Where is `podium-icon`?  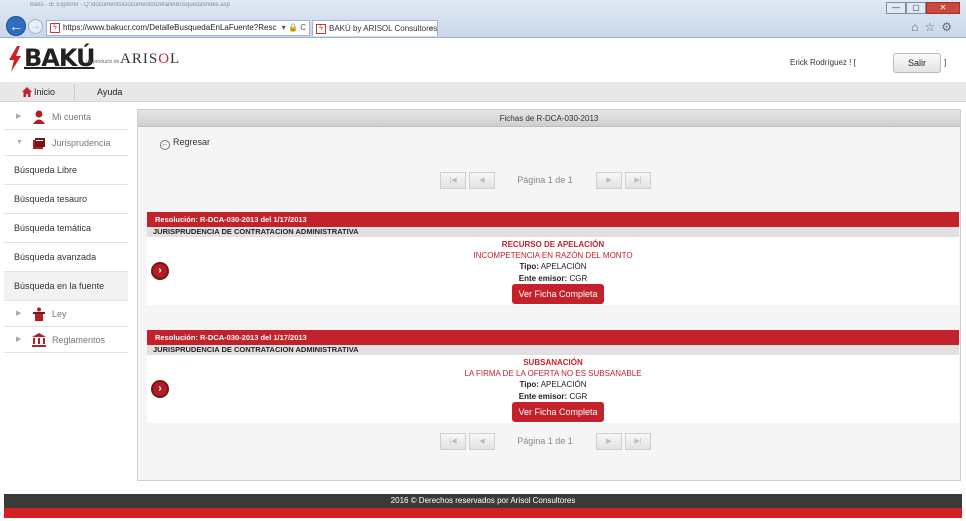
podium-icon is located at coordinates (39, 314).